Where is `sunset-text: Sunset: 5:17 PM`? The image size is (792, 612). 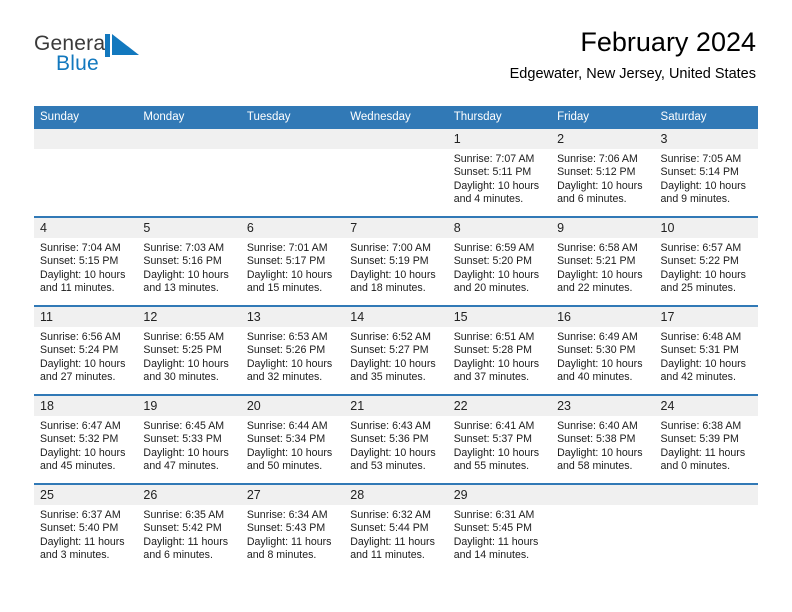
sunset-text: Sunset: 5:17 PM is located at coordinates (286, 261).